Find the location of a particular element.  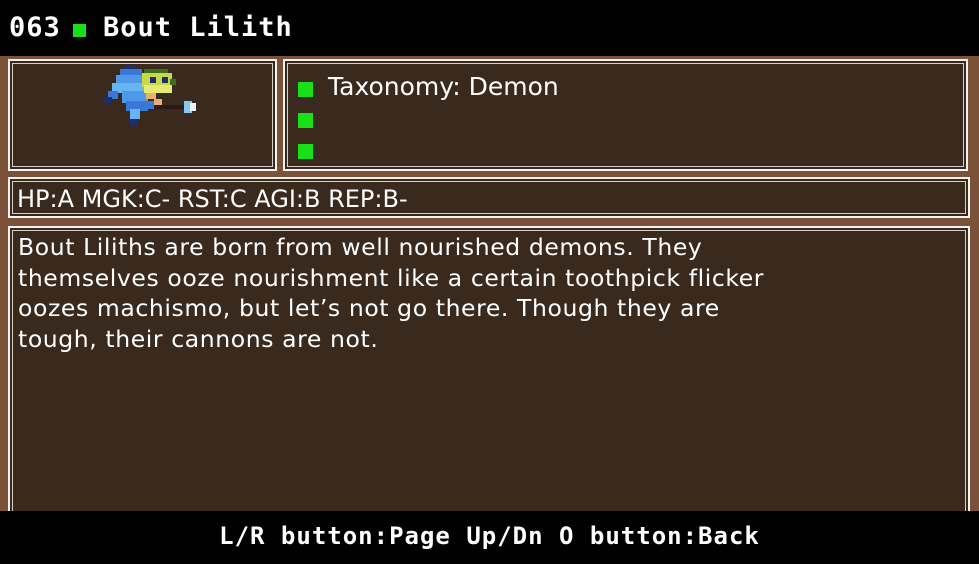

taxonomy-label: Taxonomy: Demon is located at coordinates (443, 86).